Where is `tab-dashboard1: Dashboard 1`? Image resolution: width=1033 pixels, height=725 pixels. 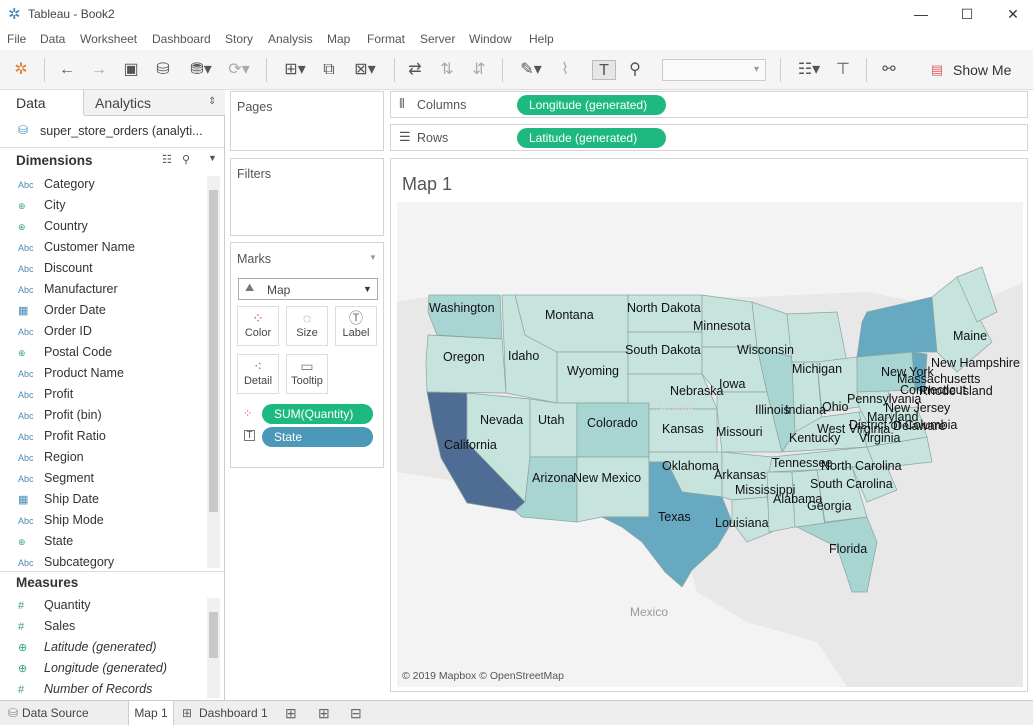 tab-dashboard1: Dashboard 1 is located at coordinates (233, 713).